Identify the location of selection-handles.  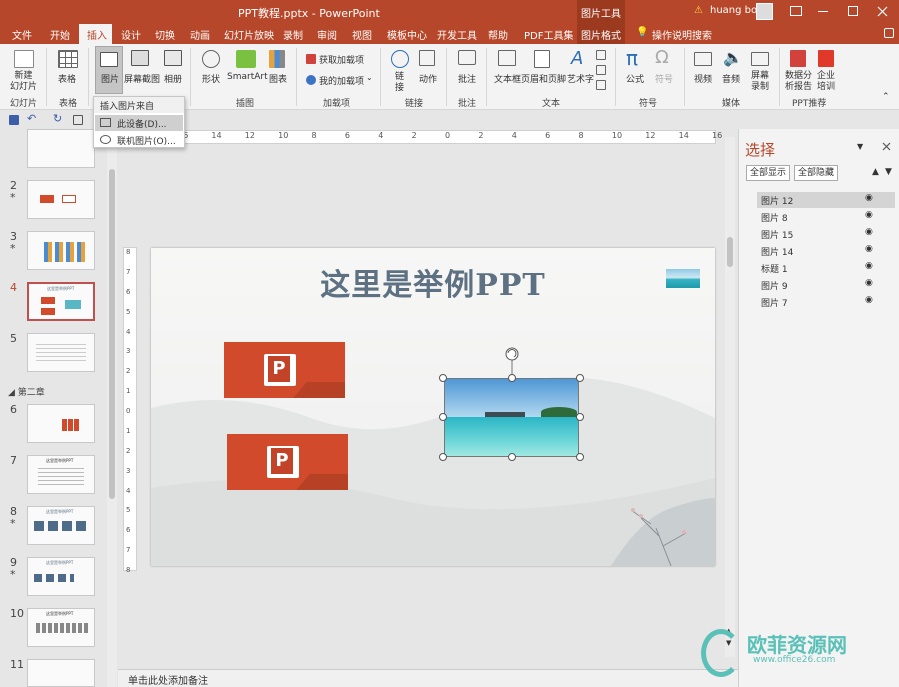
(510, 404).